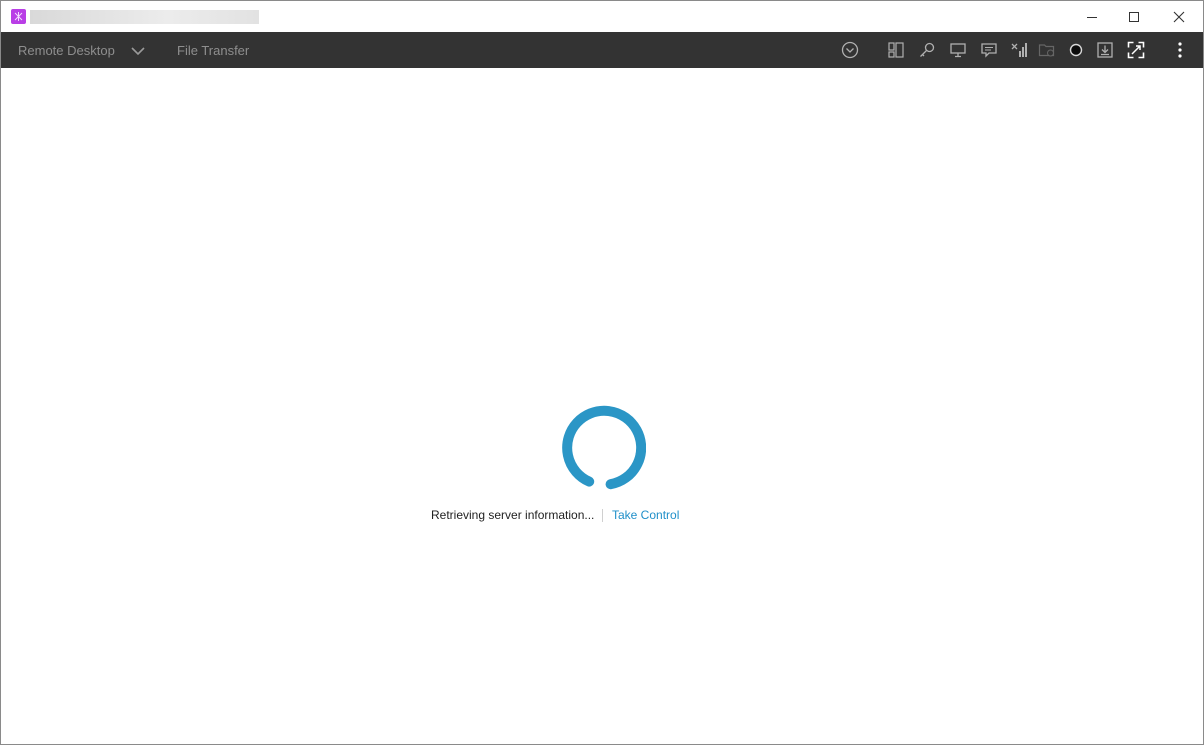 This screenshot has width=1204, height=745. Describe the element at coordinates (958, 50) in the screenshot. I see `monitor-icon` at that location.